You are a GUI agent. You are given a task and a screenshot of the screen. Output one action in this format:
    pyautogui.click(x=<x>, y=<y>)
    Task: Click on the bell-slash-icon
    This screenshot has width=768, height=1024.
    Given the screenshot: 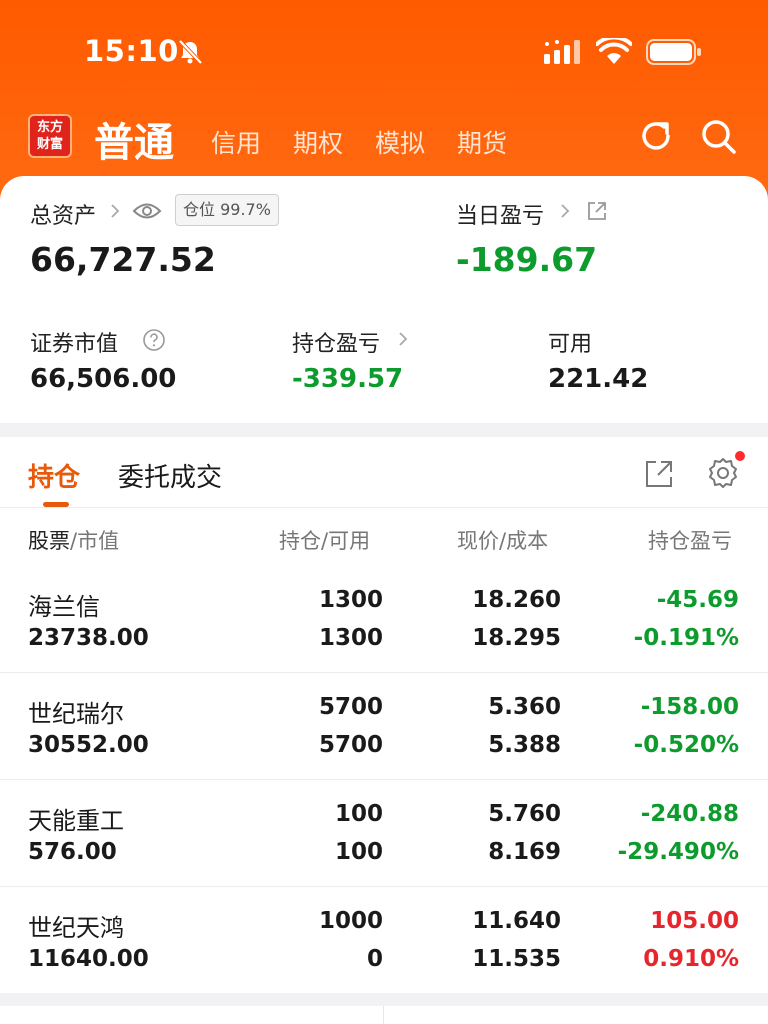 What is the action you would take?
    pyautogui.click(x=190, y=52)
    